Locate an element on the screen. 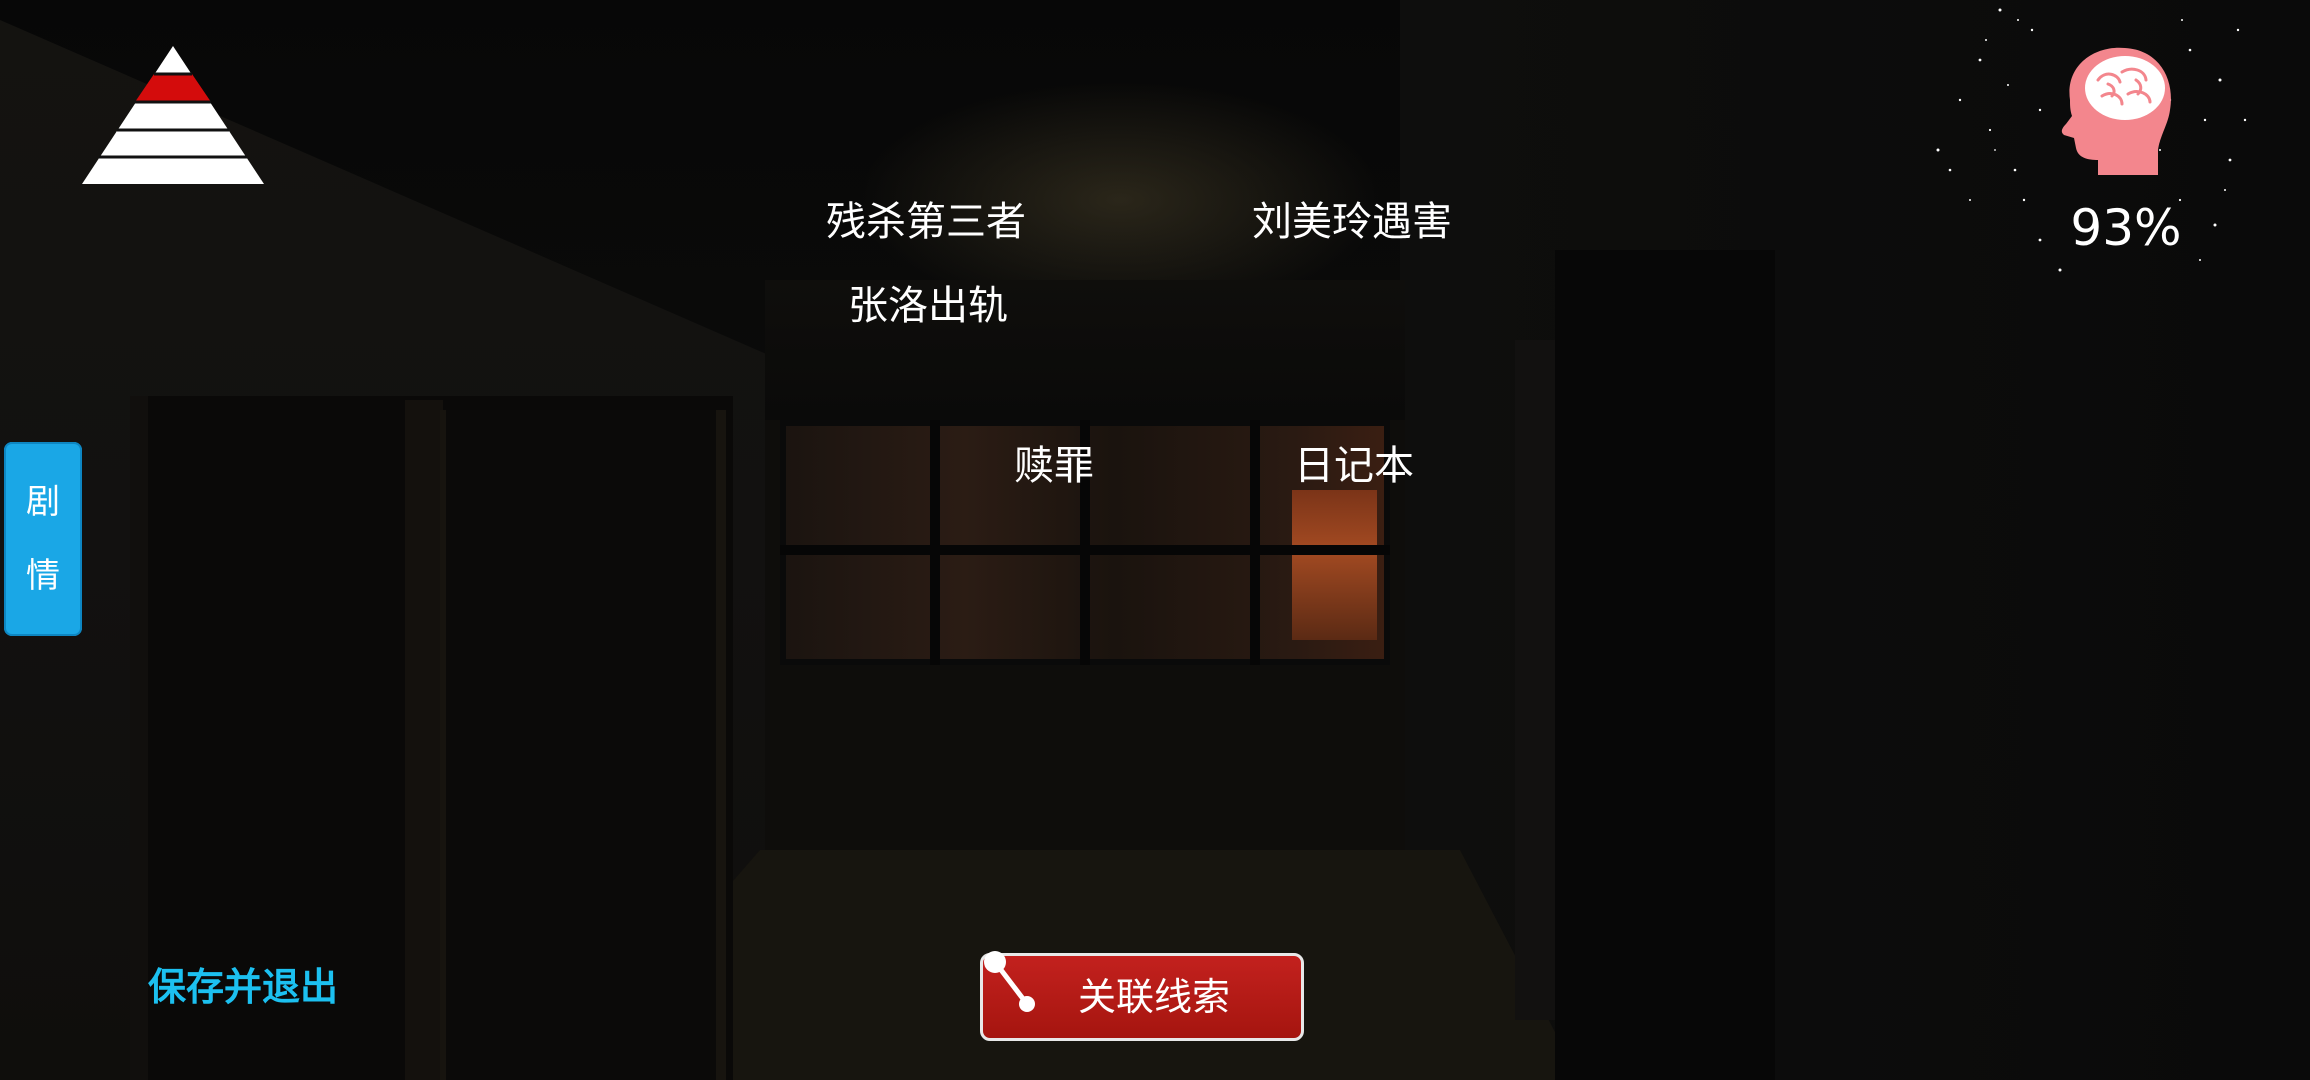  story-tab: 剧 情 is located at coordinates (43, 539).